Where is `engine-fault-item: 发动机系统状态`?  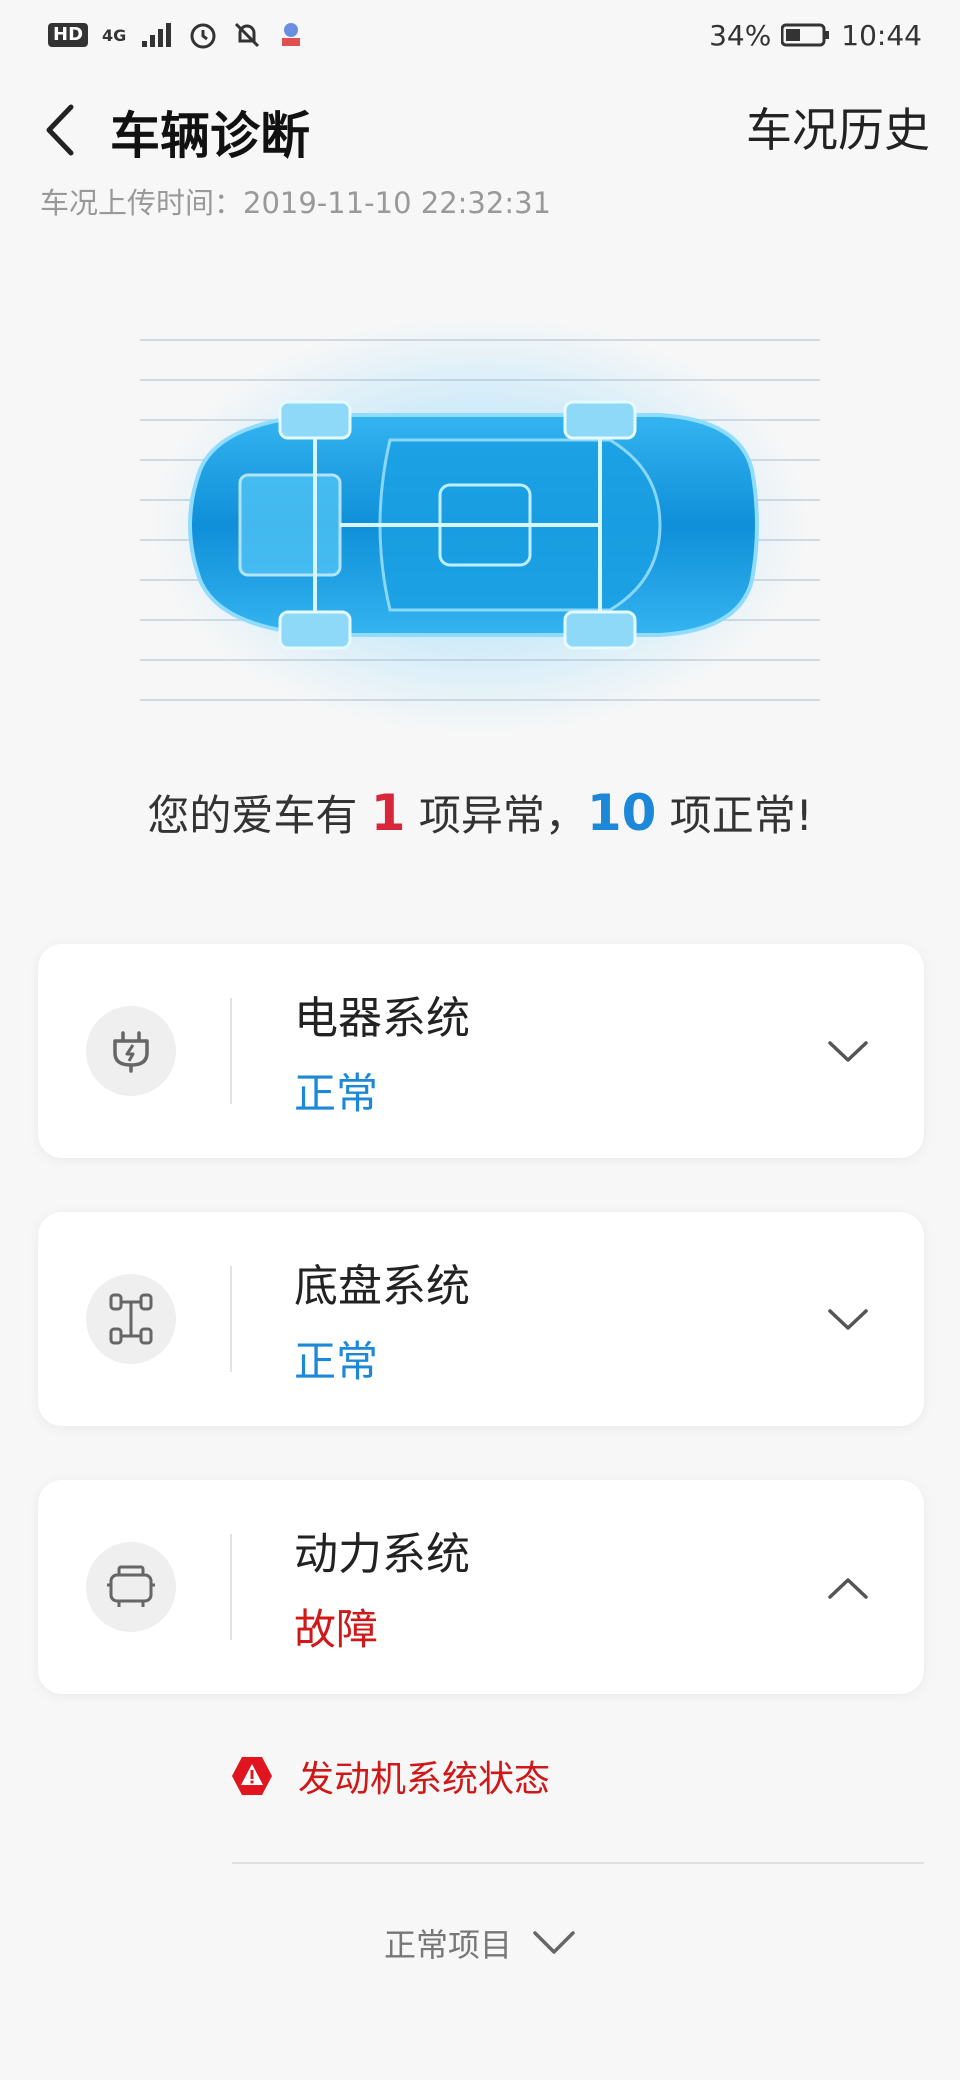
engine-fault-item: 发动机系统状态 is located at coordinates (390, 1776).